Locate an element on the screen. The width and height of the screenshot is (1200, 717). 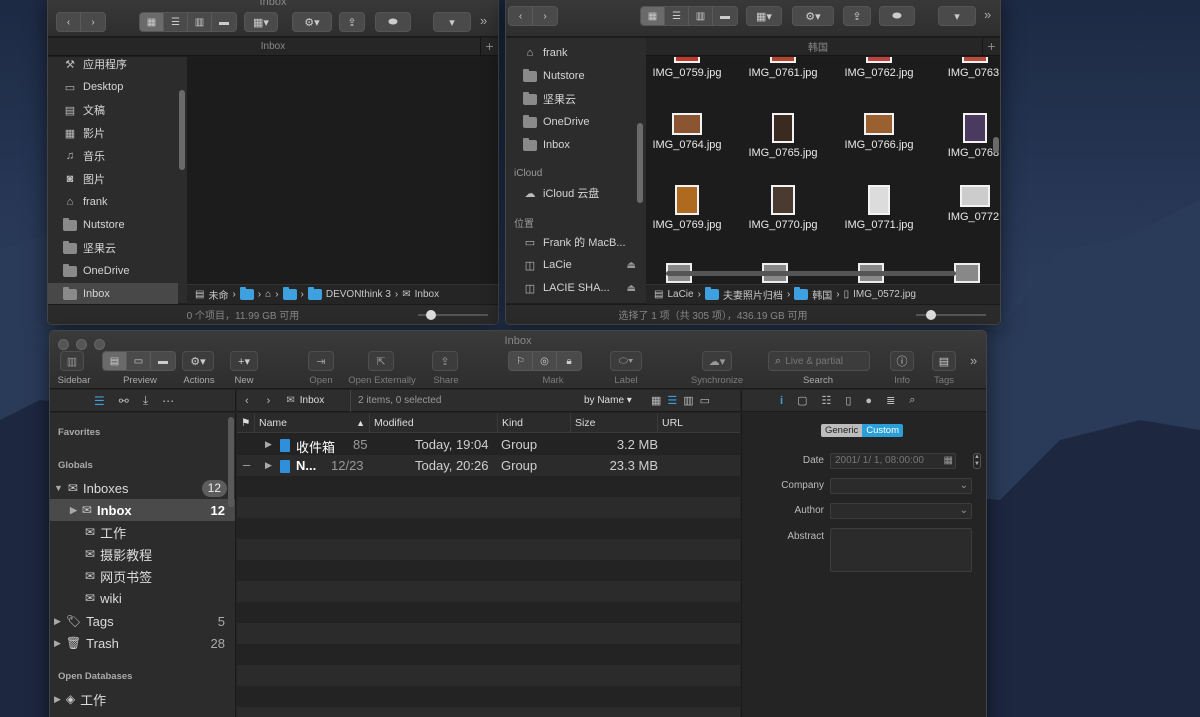
sidebar-item: Inbox is located at coordinates (113, 294).